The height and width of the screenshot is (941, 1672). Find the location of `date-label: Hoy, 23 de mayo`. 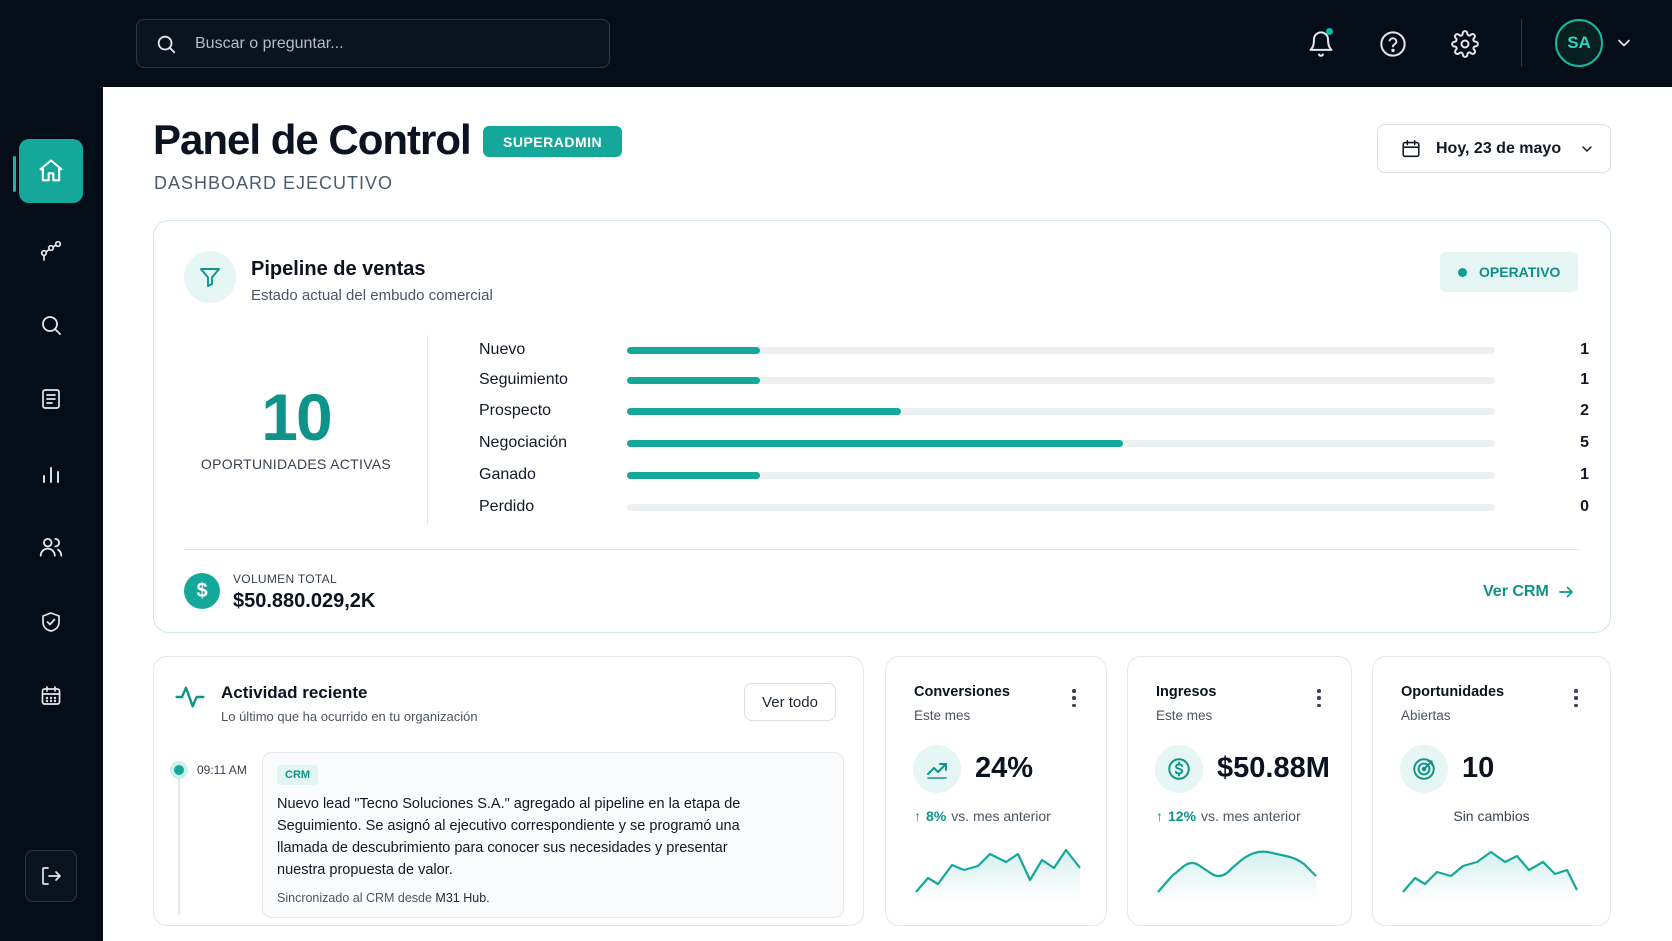

date-label: Hoy, 23 de mayo is located at coordinates (1499, 148).